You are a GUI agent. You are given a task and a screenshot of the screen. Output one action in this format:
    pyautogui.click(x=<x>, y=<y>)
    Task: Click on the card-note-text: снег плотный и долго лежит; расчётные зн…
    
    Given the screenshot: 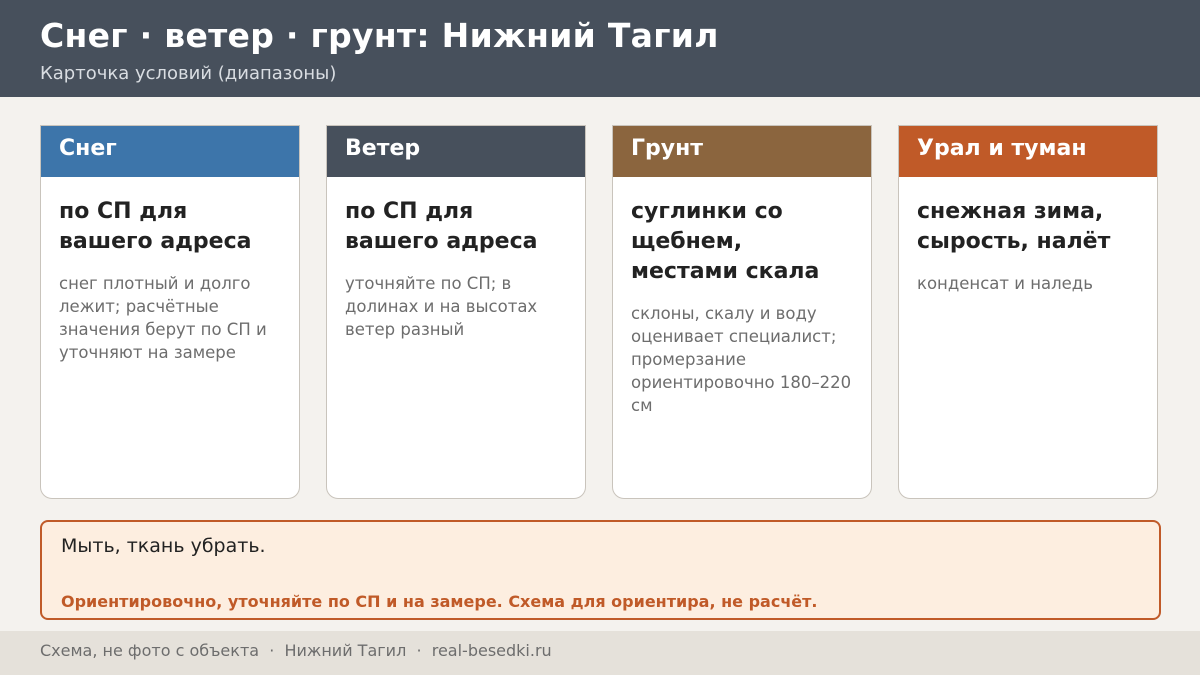 What is the action you would take?
    pyautogui.click(x=163, y=318)
    